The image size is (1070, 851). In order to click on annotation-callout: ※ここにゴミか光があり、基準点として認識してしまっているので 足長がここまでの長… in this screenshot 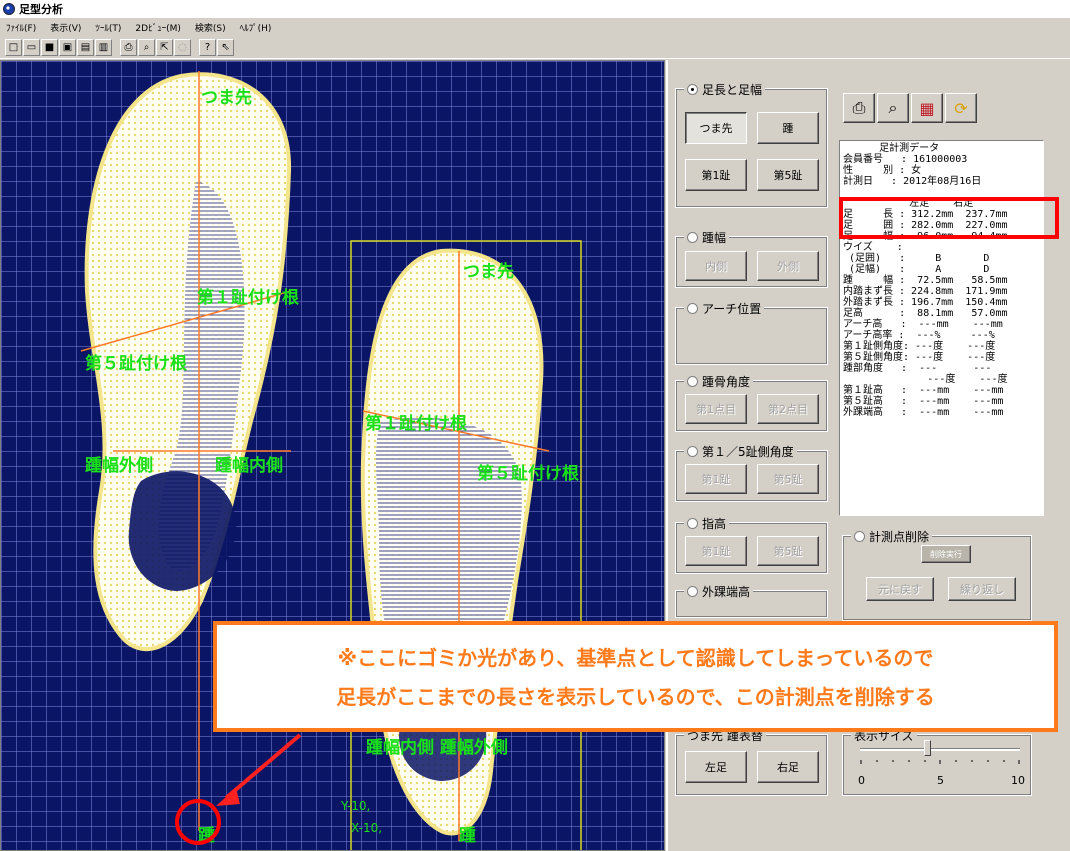, I will do `click(635, 676)`.